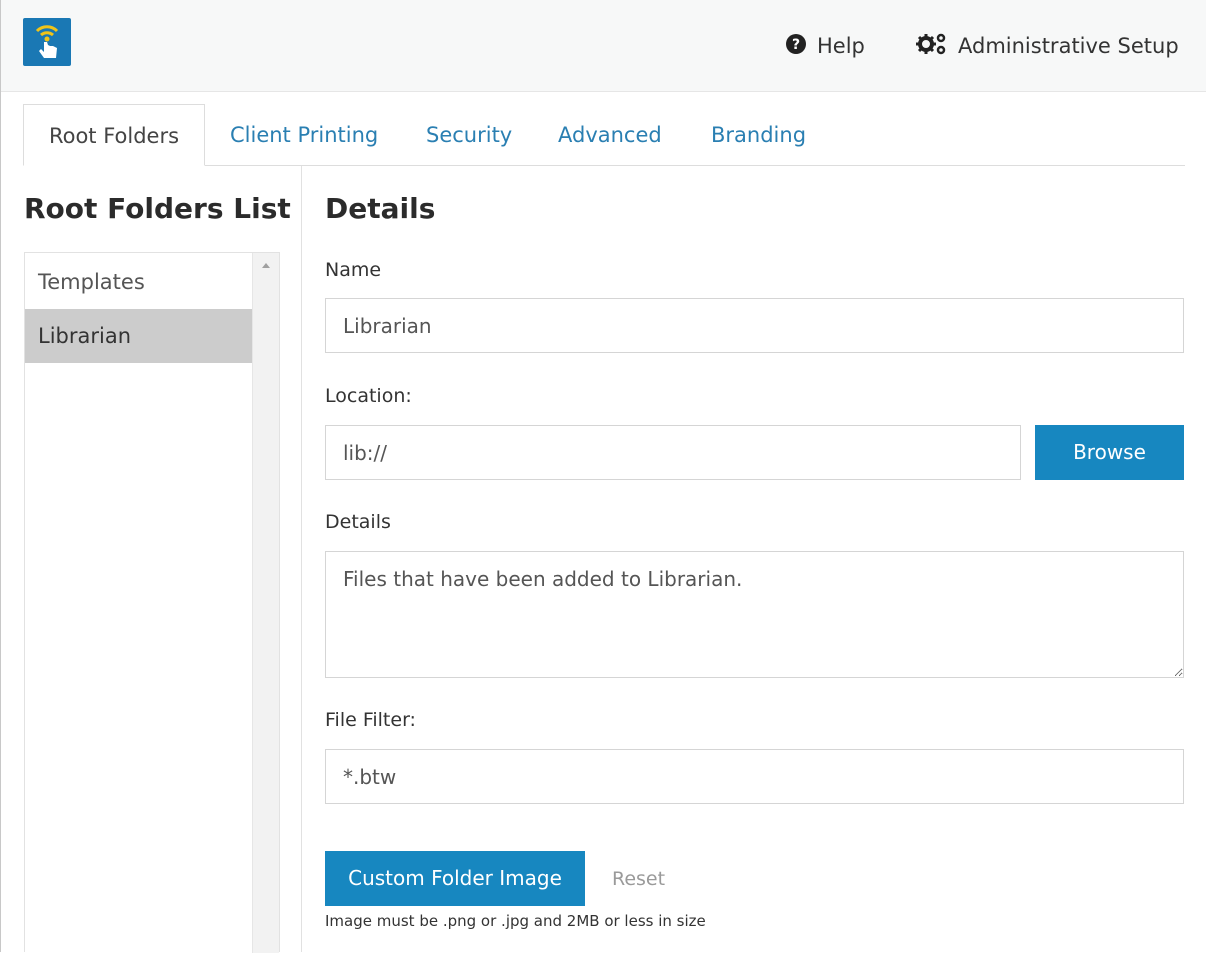 Image resolution: width=1206 pixels, height=953 pixels. I want to click on administrative-setup-label: Administrative Setup, so click(1068, 46).